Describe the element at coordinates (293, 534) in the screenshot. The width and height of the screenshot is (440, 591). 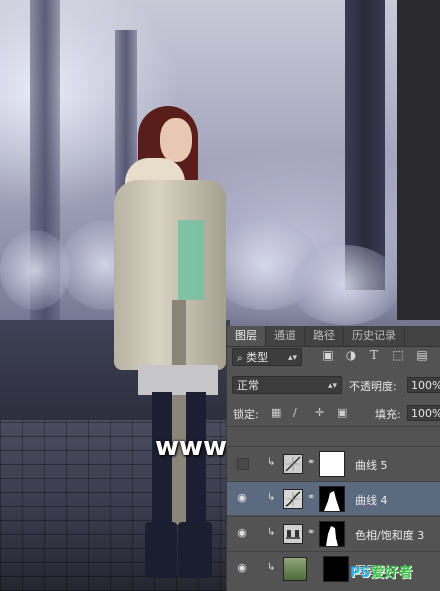
I see `hue-saturation-adjustment-icon` at that location.